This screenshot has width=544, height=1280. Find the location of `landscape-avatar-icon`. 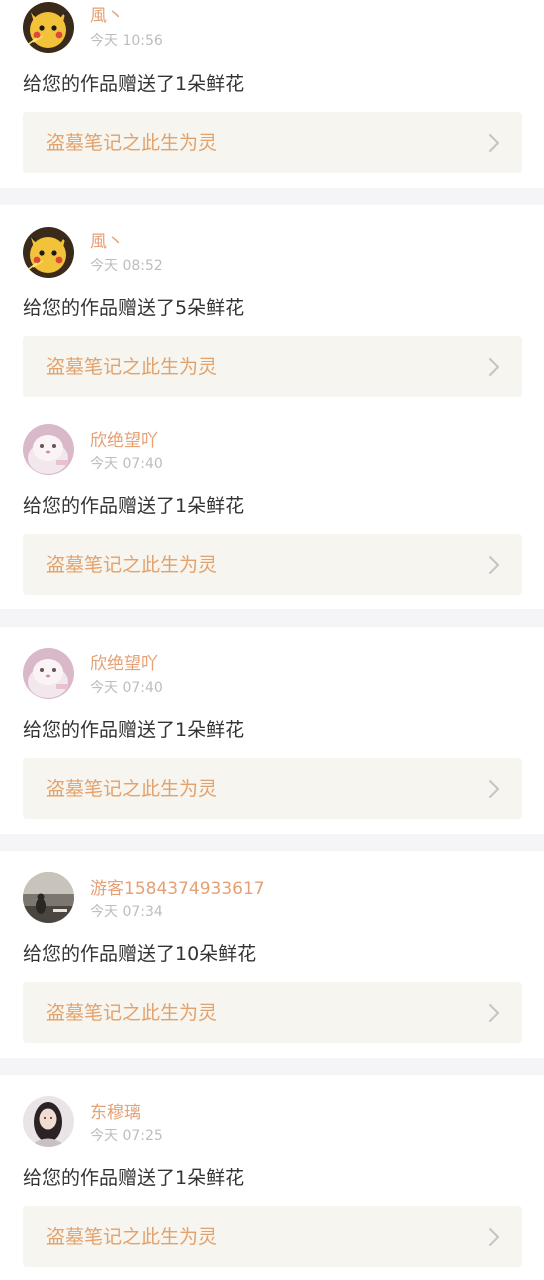

landscape-avatar-icon is located at coordinates (48, 897).